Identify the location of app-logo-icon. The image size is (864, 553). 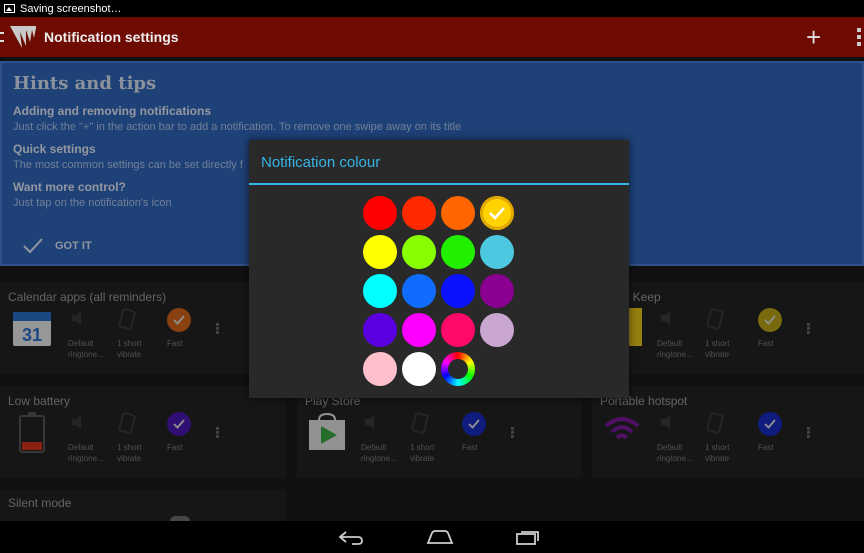
(23, 37).